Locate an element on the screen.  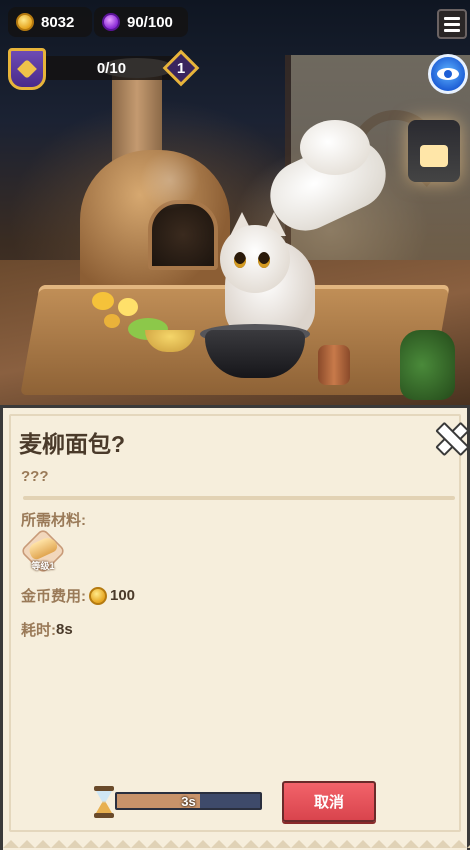
gem-counter: 90/100 is located at coordinates (141, 22).